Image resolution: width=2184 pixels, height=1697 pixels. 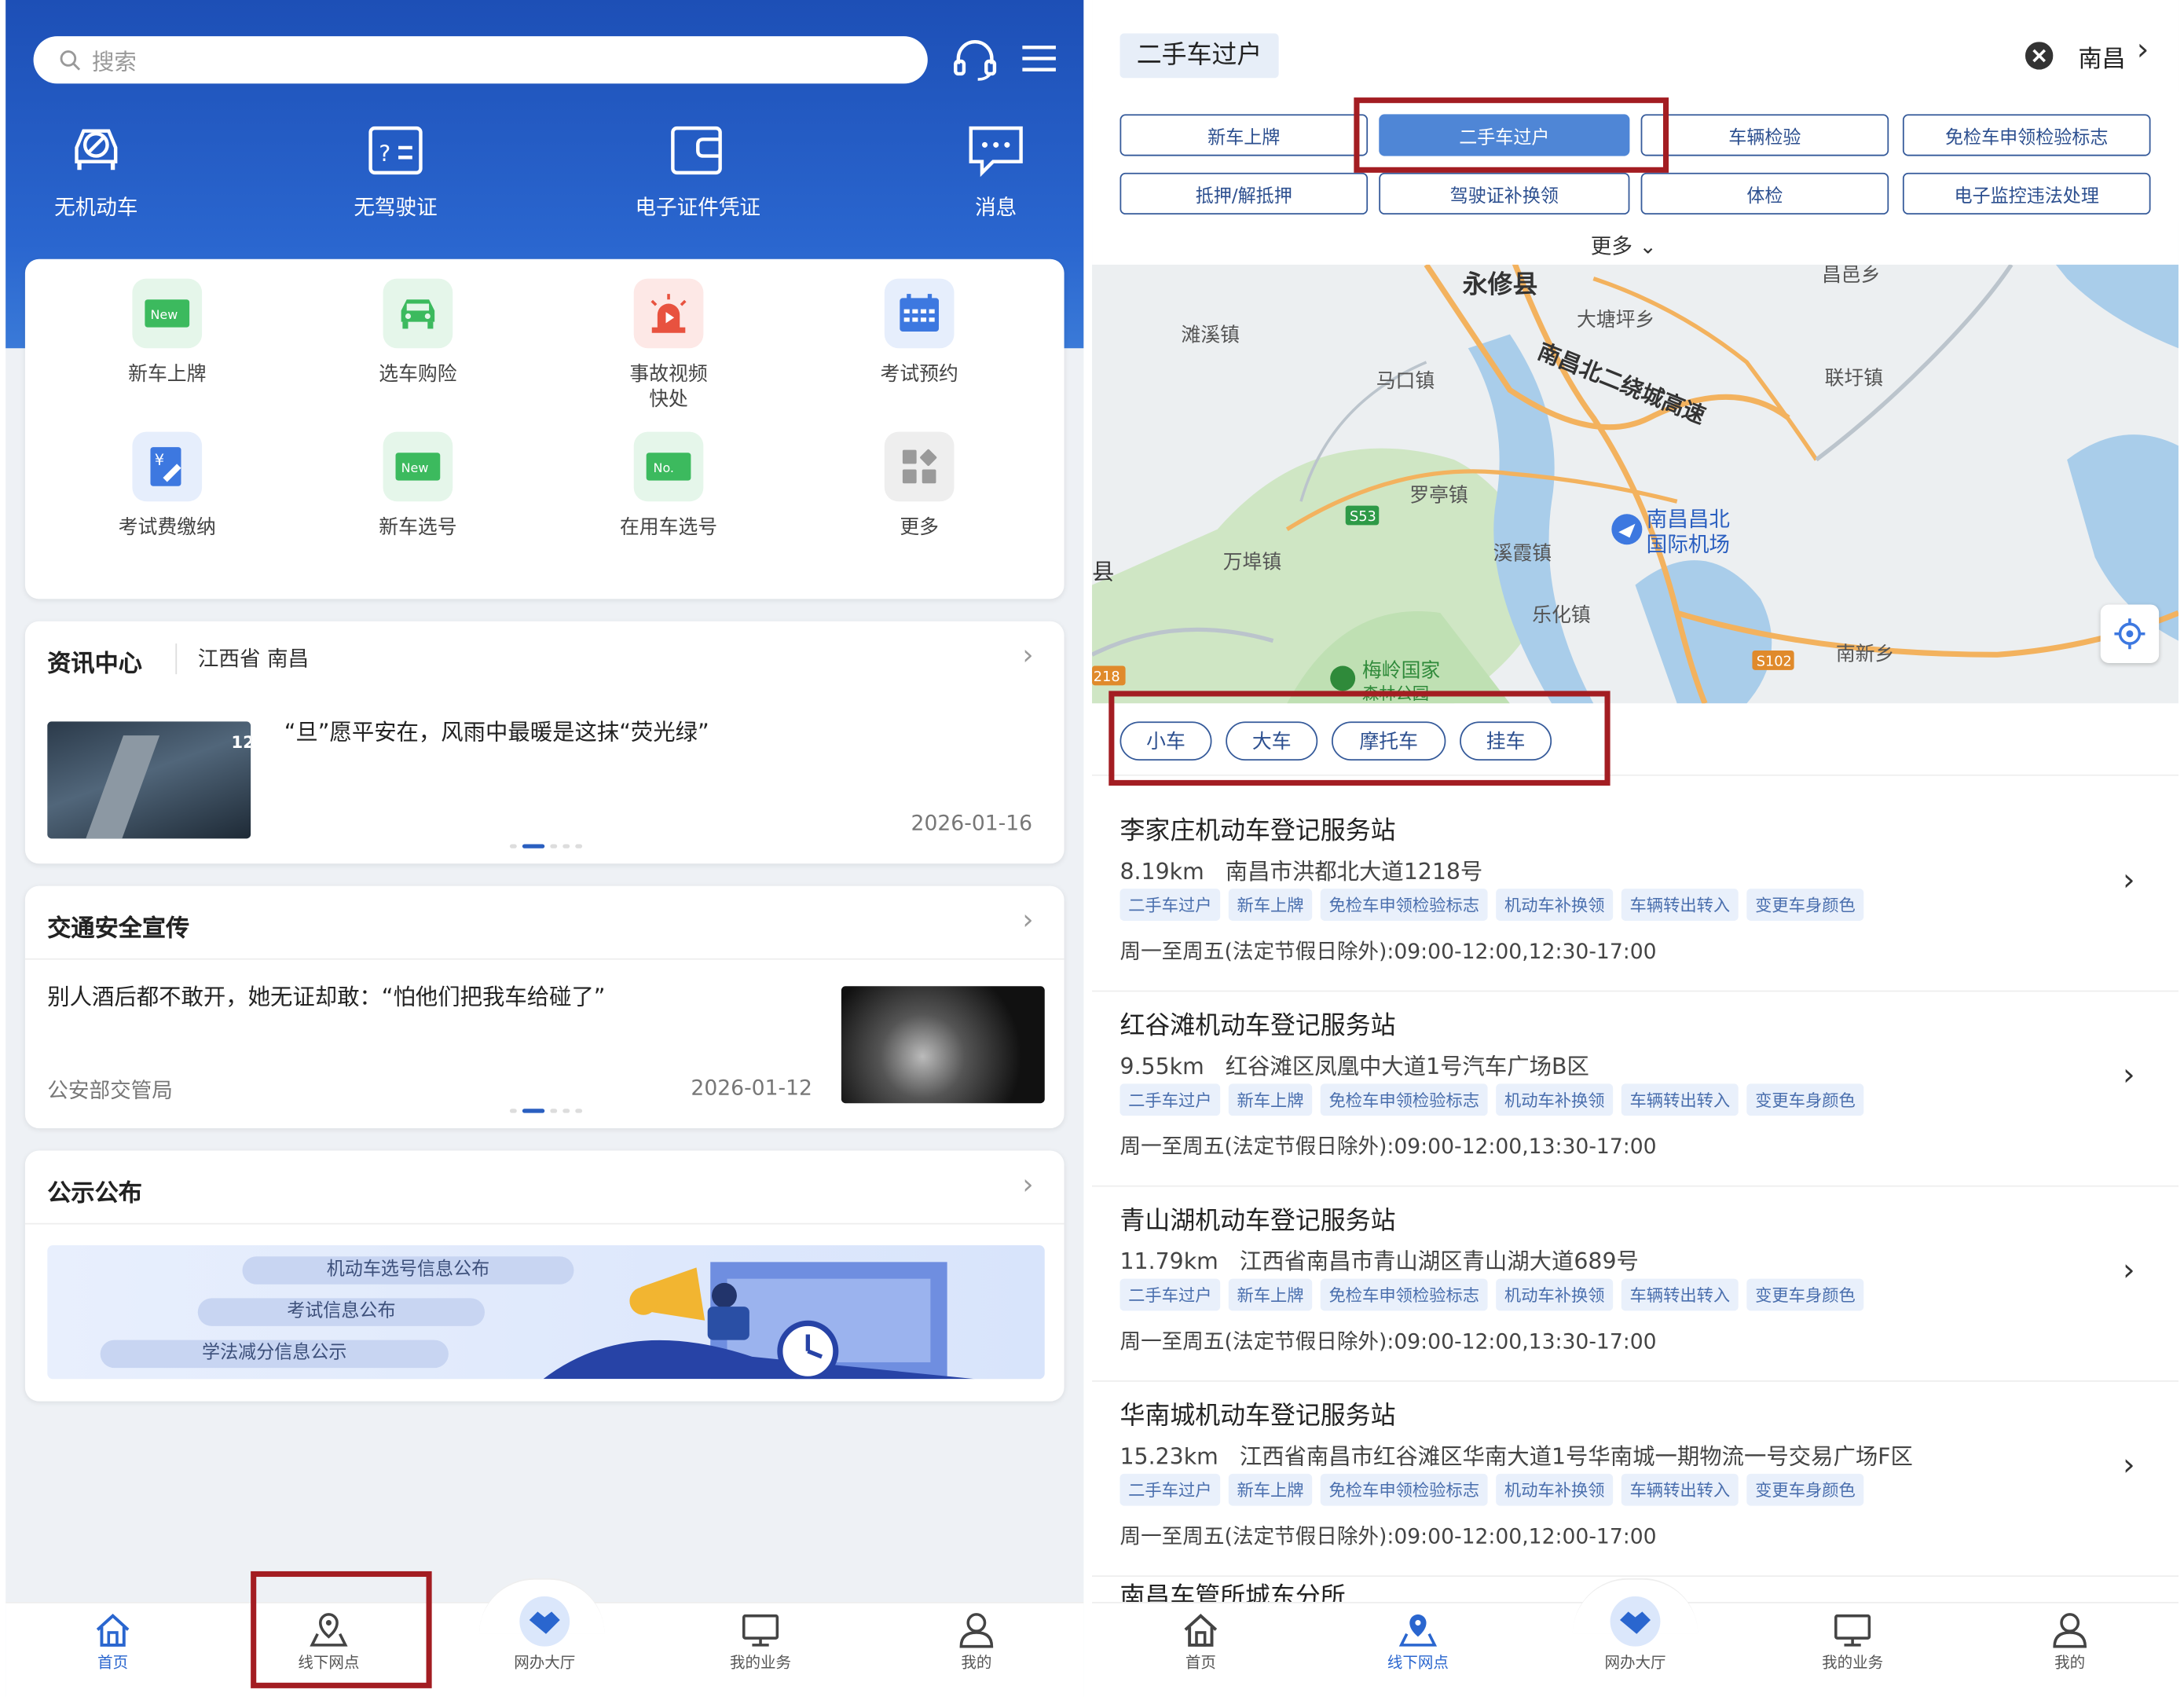 I want to click on title-divider, so click(x=176, y=659).